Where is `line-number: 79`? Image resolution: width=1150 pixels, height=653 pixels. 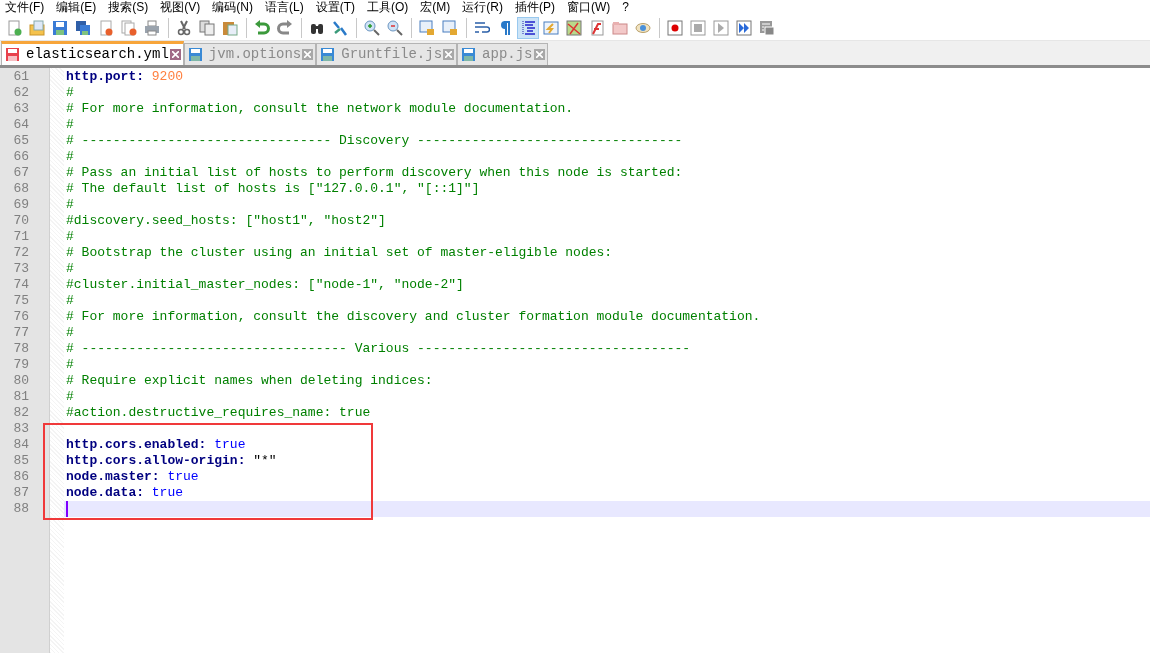 line-number: 79 is located at coordinates (21, 365).